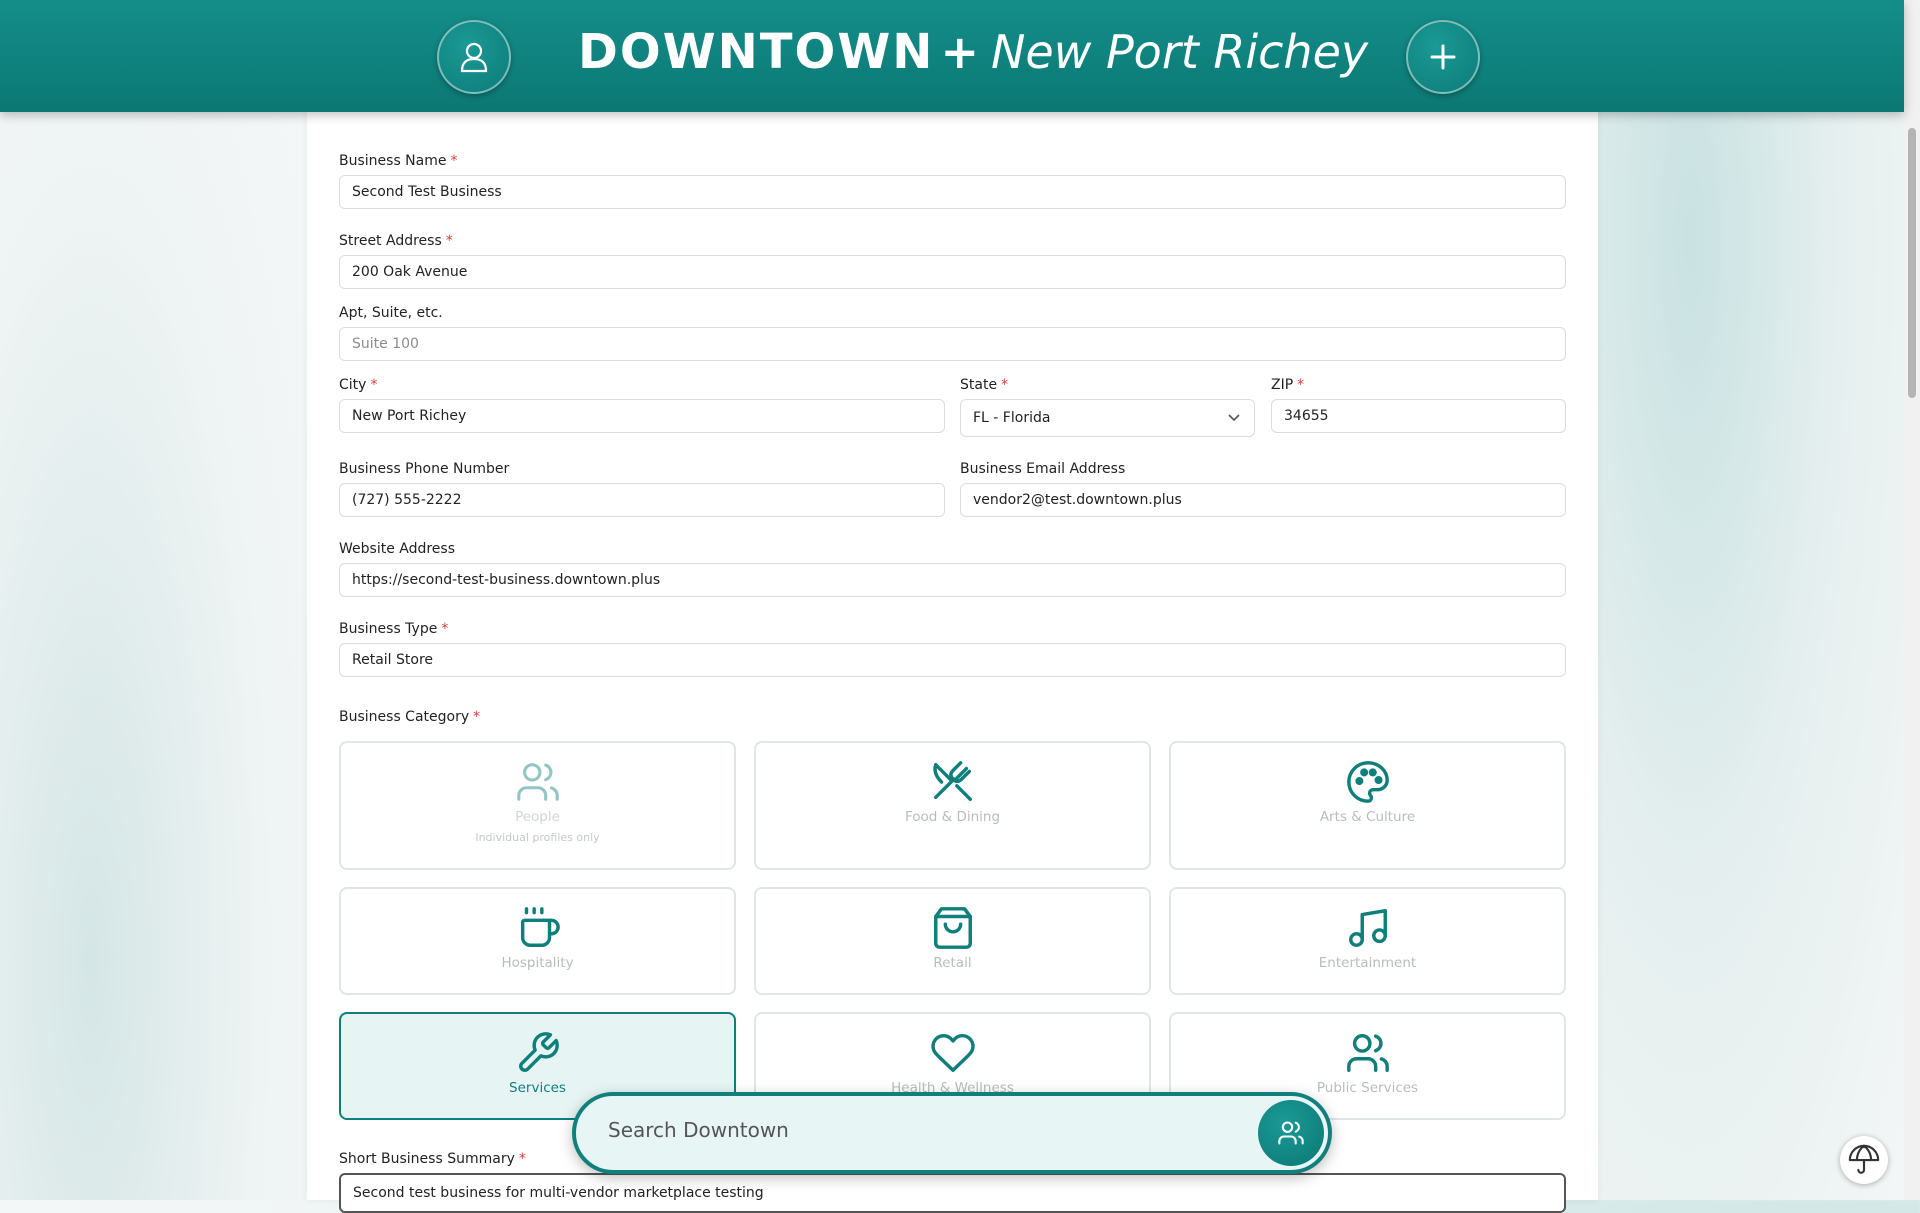  What do you see at coordinates (388, 629) in the screenshot?
I see `business-type-label-text: Business Type` at bounding box center [388, 629].